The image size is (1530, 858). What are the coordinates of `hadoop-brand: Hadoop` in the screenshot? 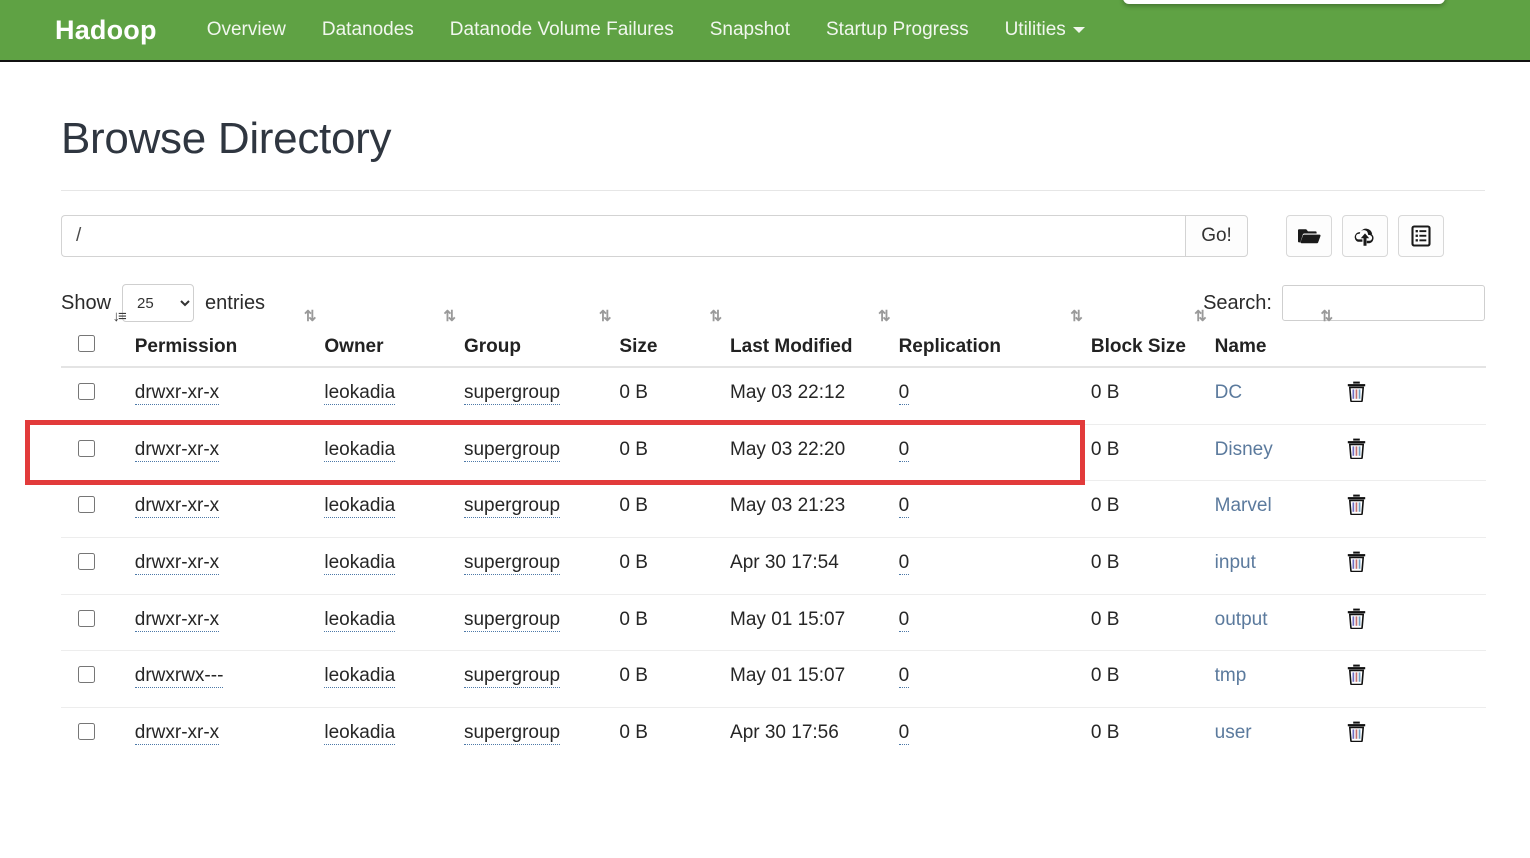 It's located at (106, 30).